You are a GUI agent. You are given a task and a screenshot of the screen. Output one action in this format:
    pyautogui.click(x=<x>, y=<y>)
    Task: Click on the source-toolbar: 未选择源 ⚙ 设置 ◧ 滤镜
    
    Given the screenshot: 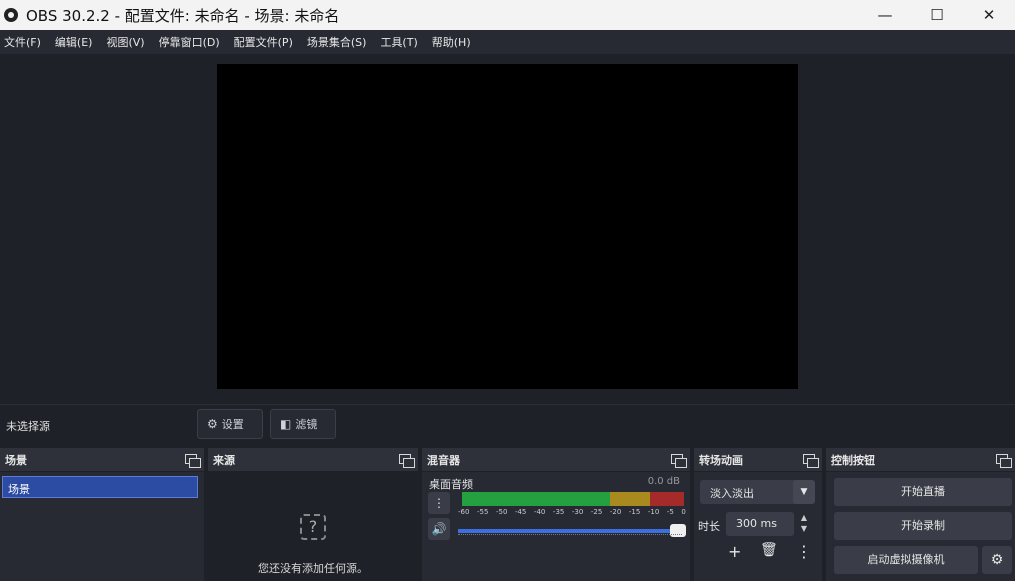 What is the action you would take?
    pyautogui.click(x=507, y=424)
    